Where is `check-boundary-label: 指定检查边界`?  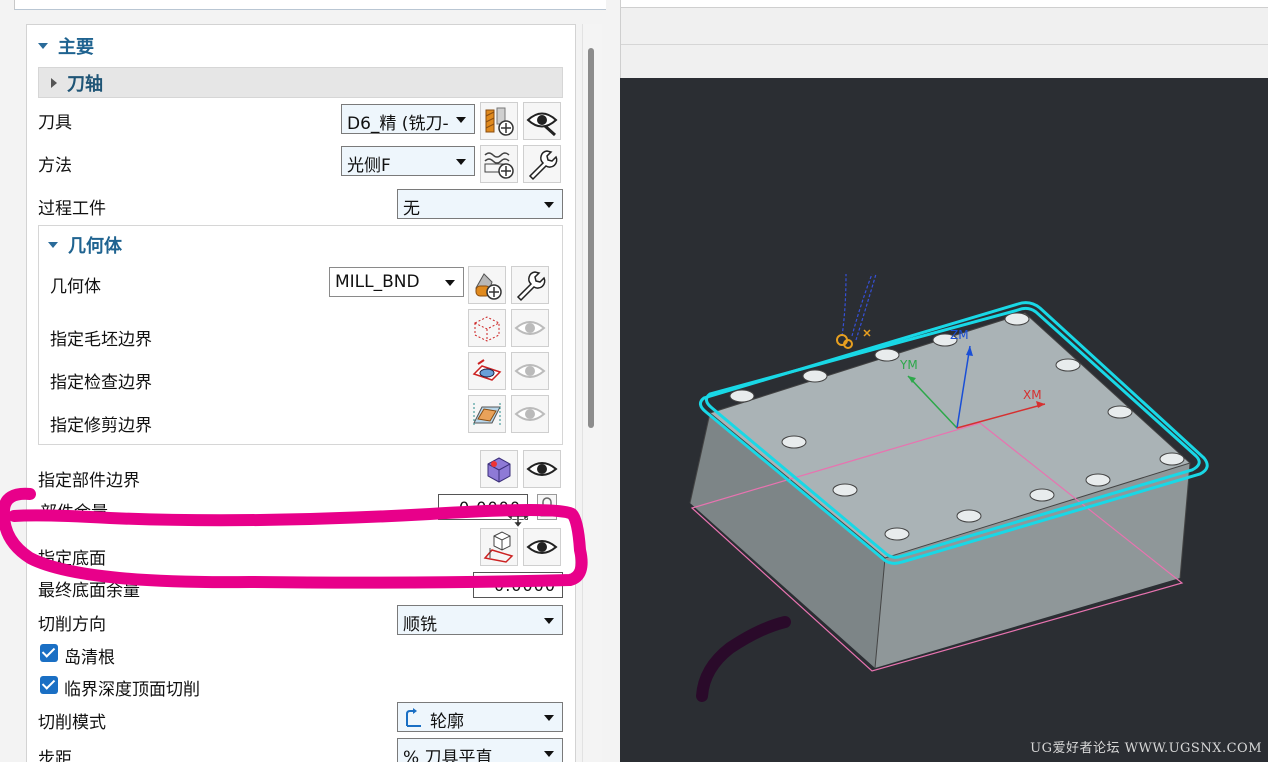
check-boundary-label: 指定检查边界 is located at coordinates (101, 383).